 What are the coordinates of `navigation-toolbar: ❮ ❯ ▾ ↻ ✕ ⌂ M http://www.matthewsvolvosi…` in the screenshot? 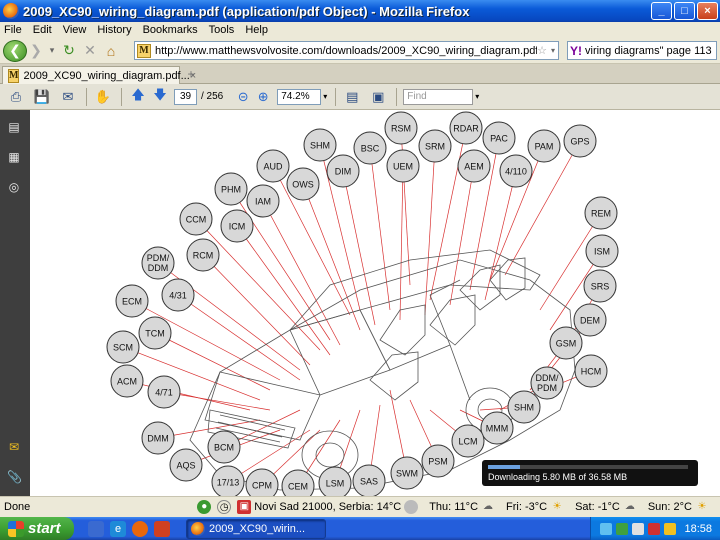 It's located at (360, 51).